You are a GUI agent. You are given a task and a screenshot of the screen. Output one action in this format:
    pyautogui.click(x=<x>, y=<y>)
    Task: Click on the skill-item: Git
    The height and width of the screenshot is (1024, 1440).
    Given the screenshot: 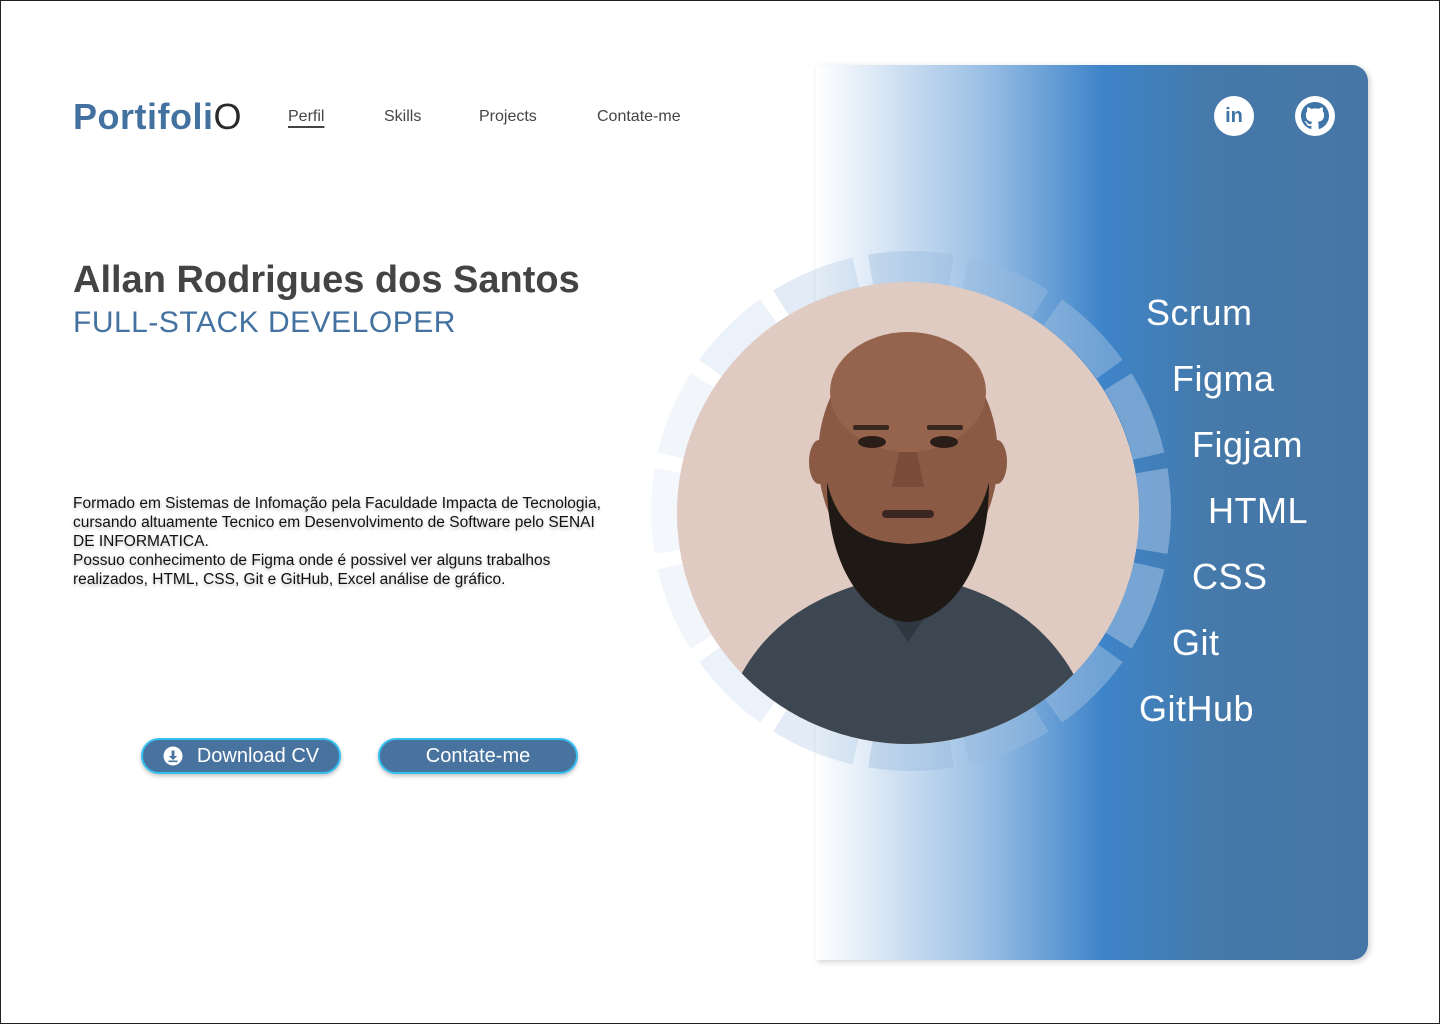 What is the action you would take?
    pyautogui.click(x=1196, y=642)
    